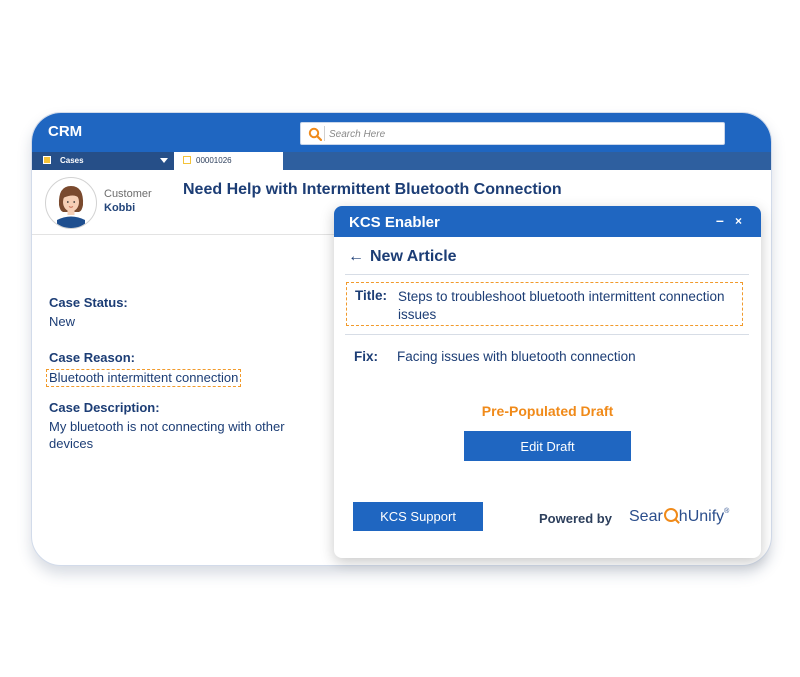 Image resolution: width=800 pixels, height=677 pixels. Describe the element at coordinates (103, 161) in the screenshot. I see `tab-cases: Cases` at that location.